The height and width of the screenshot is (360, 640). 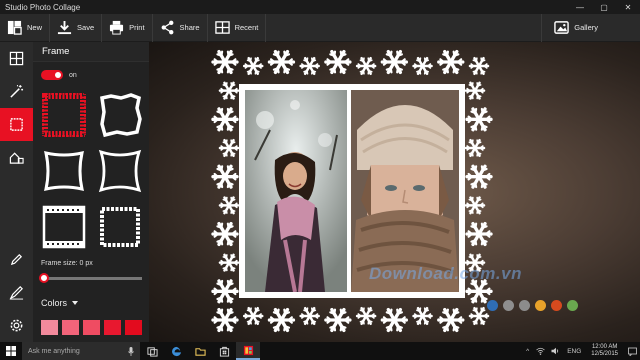 I want to click on window-title: Studio Photo Collage, so click(x=43, y=7).